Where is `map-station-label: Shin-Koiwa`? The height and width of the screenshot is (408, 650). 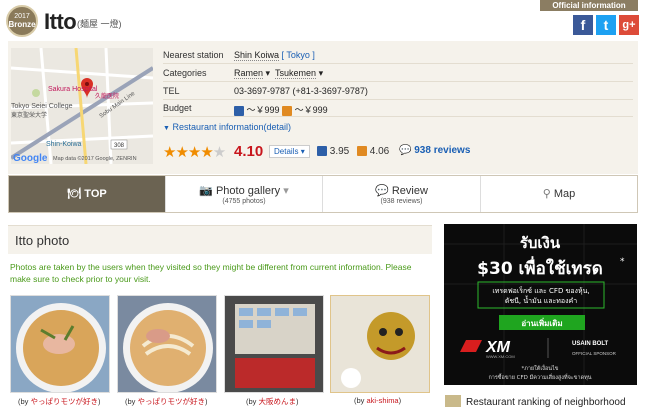 map-station-label: Shin-Koiwa is located at coordinates (64, 144).